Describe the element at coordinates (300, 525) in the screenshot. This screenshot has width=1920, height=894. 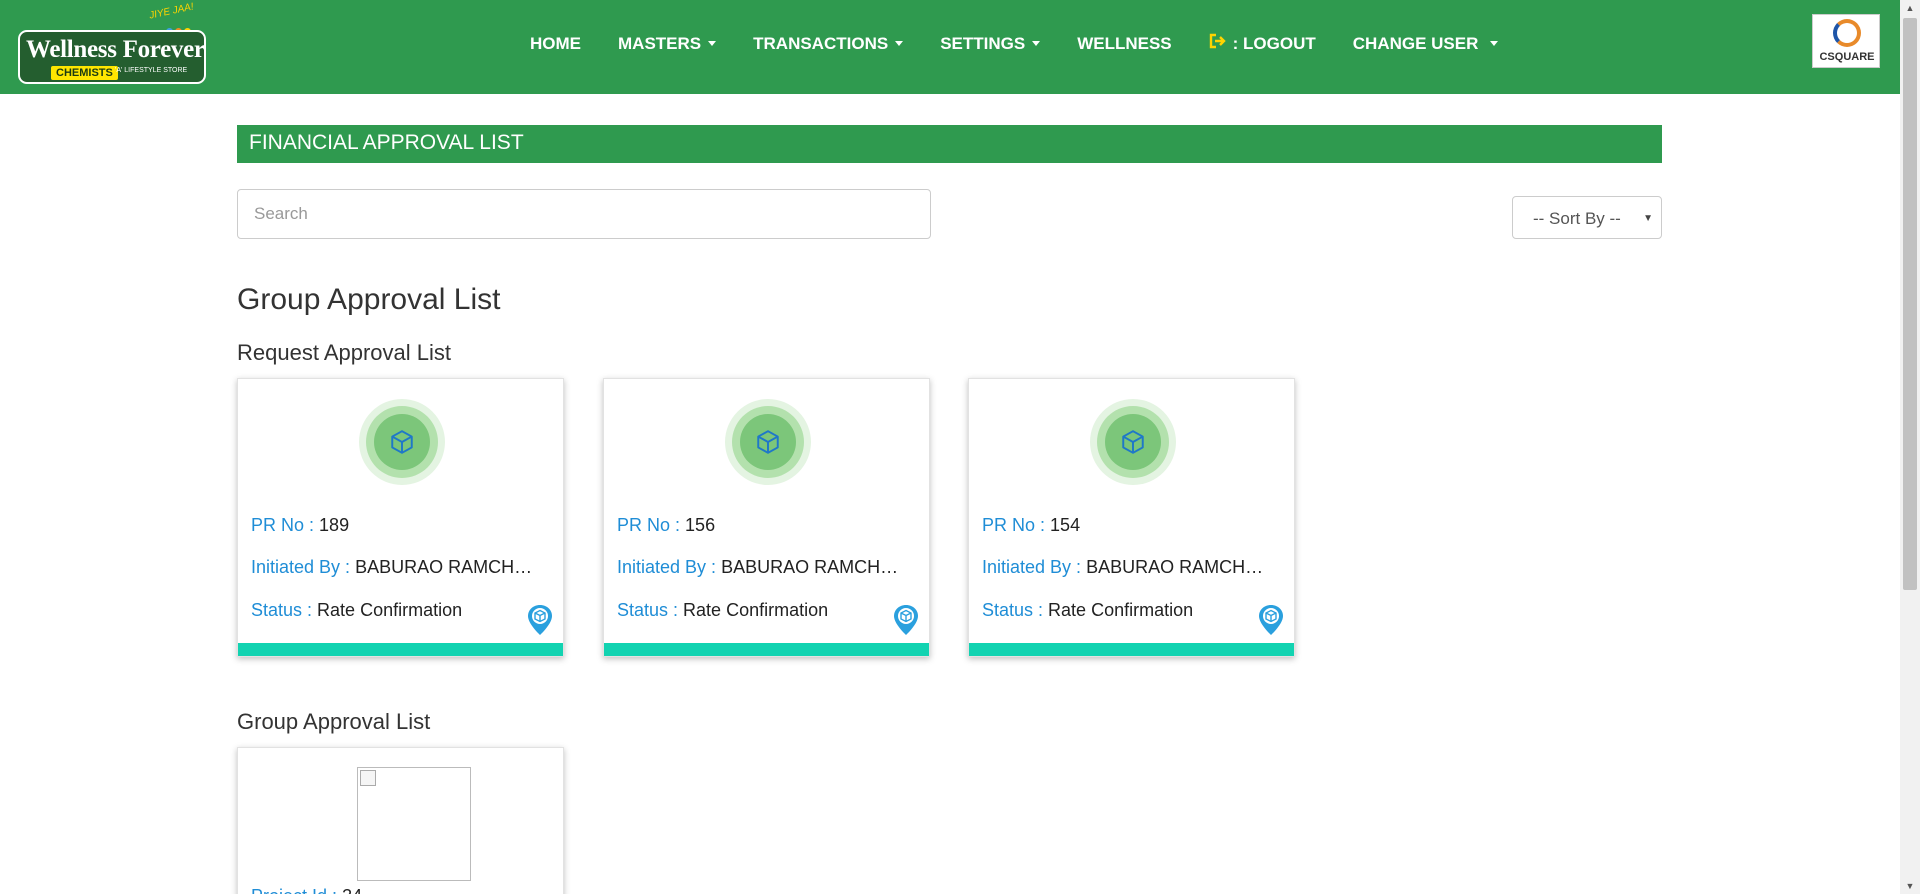
I see `pr-number: PR No : 189` at that location.